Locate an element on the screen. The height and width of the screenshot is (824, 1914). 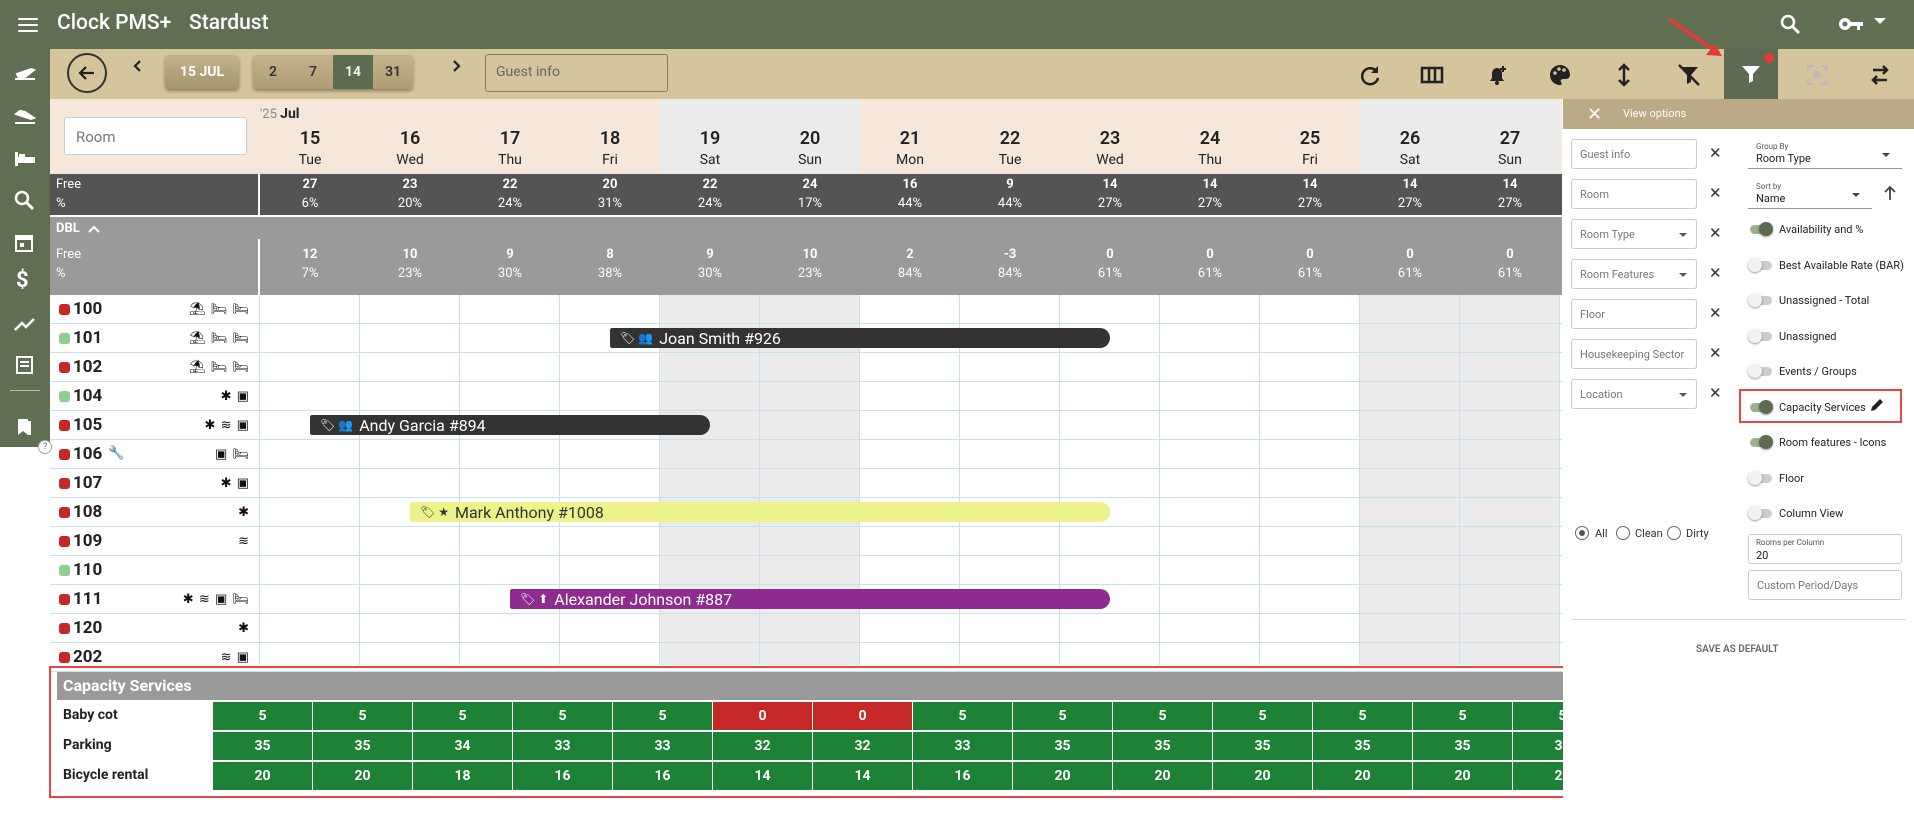
sort-by-select: Sort by Name is located at coordinates (1810, 194).